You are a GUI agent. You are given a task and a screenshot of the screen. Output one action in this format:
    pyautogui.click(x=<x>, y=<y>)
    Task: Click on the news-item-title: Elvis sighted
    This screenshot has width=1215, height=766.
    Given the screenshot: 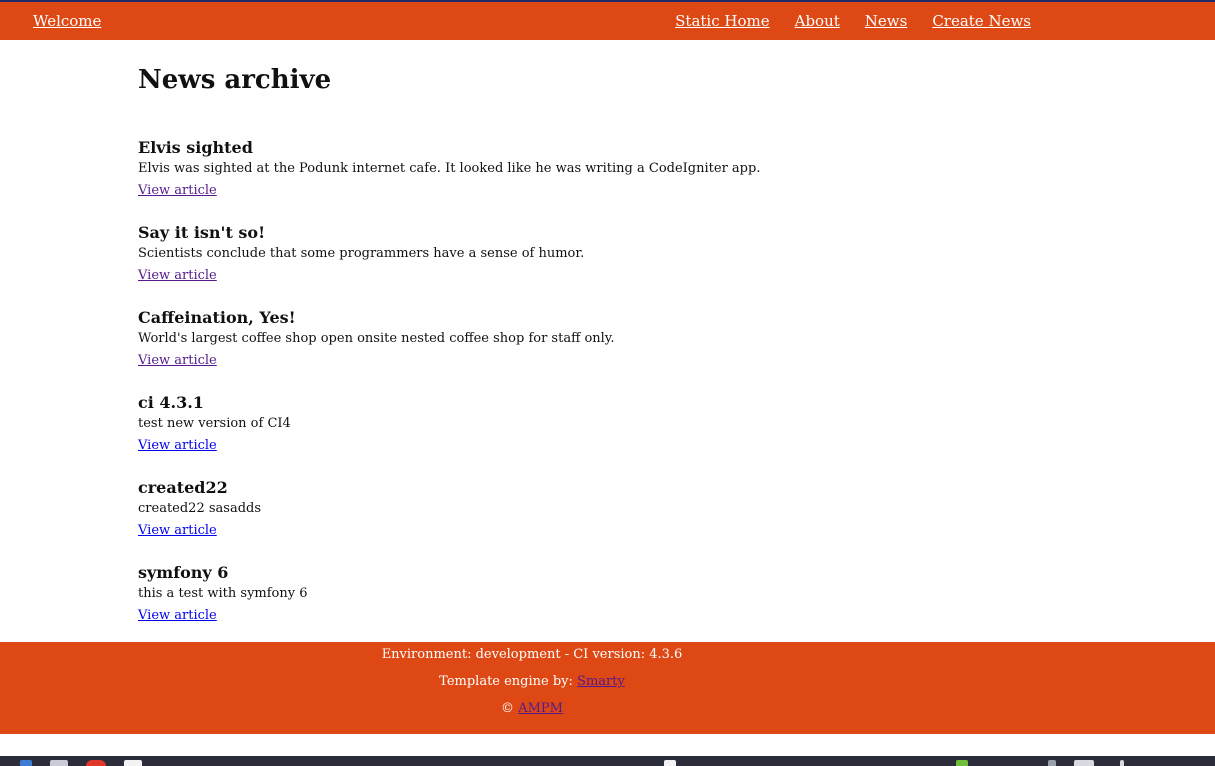 What is the action you would take?
    pyautogui.click(x=195, y=147)
    